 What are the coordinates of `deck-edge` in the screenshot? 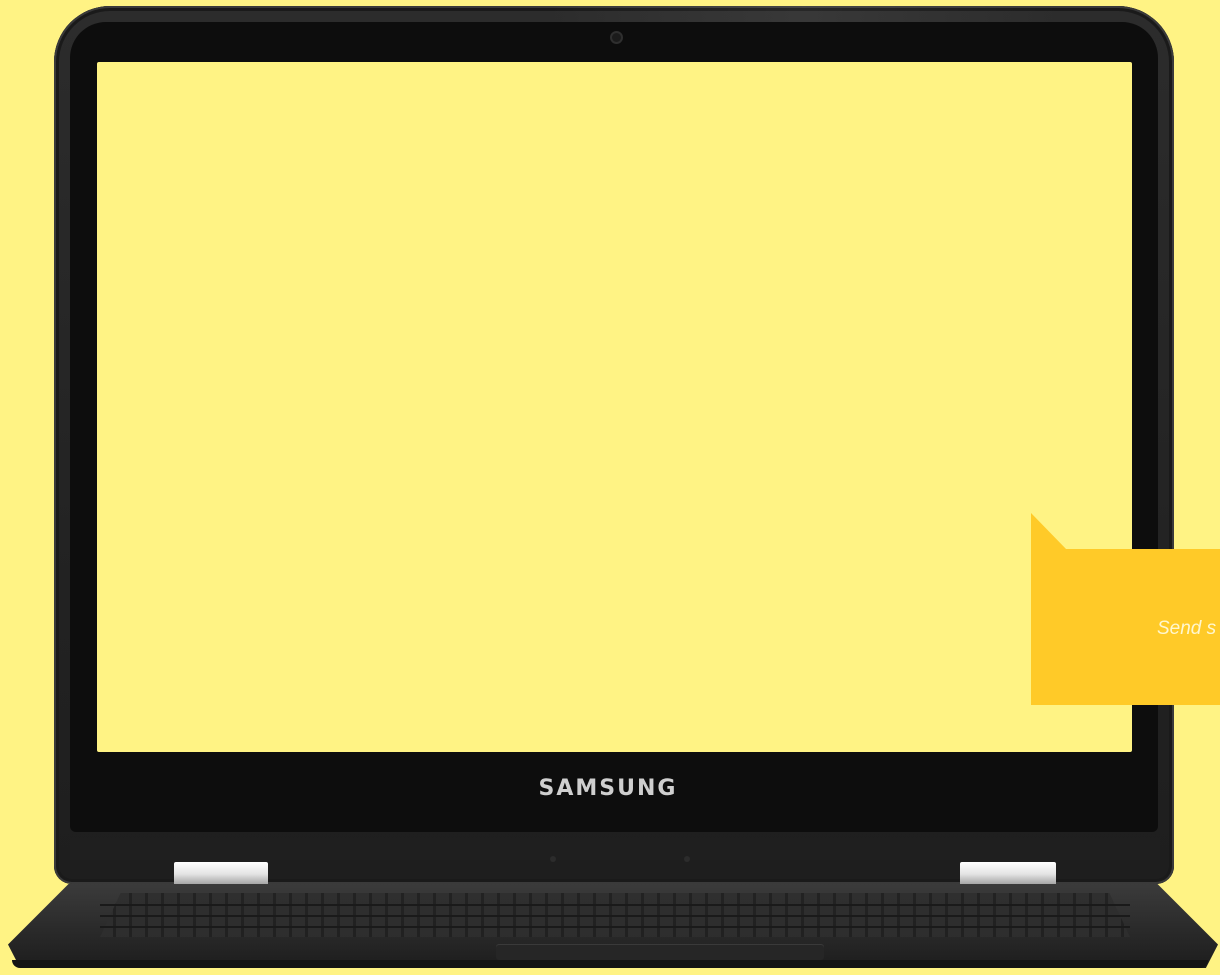 It's located at (610, 964).